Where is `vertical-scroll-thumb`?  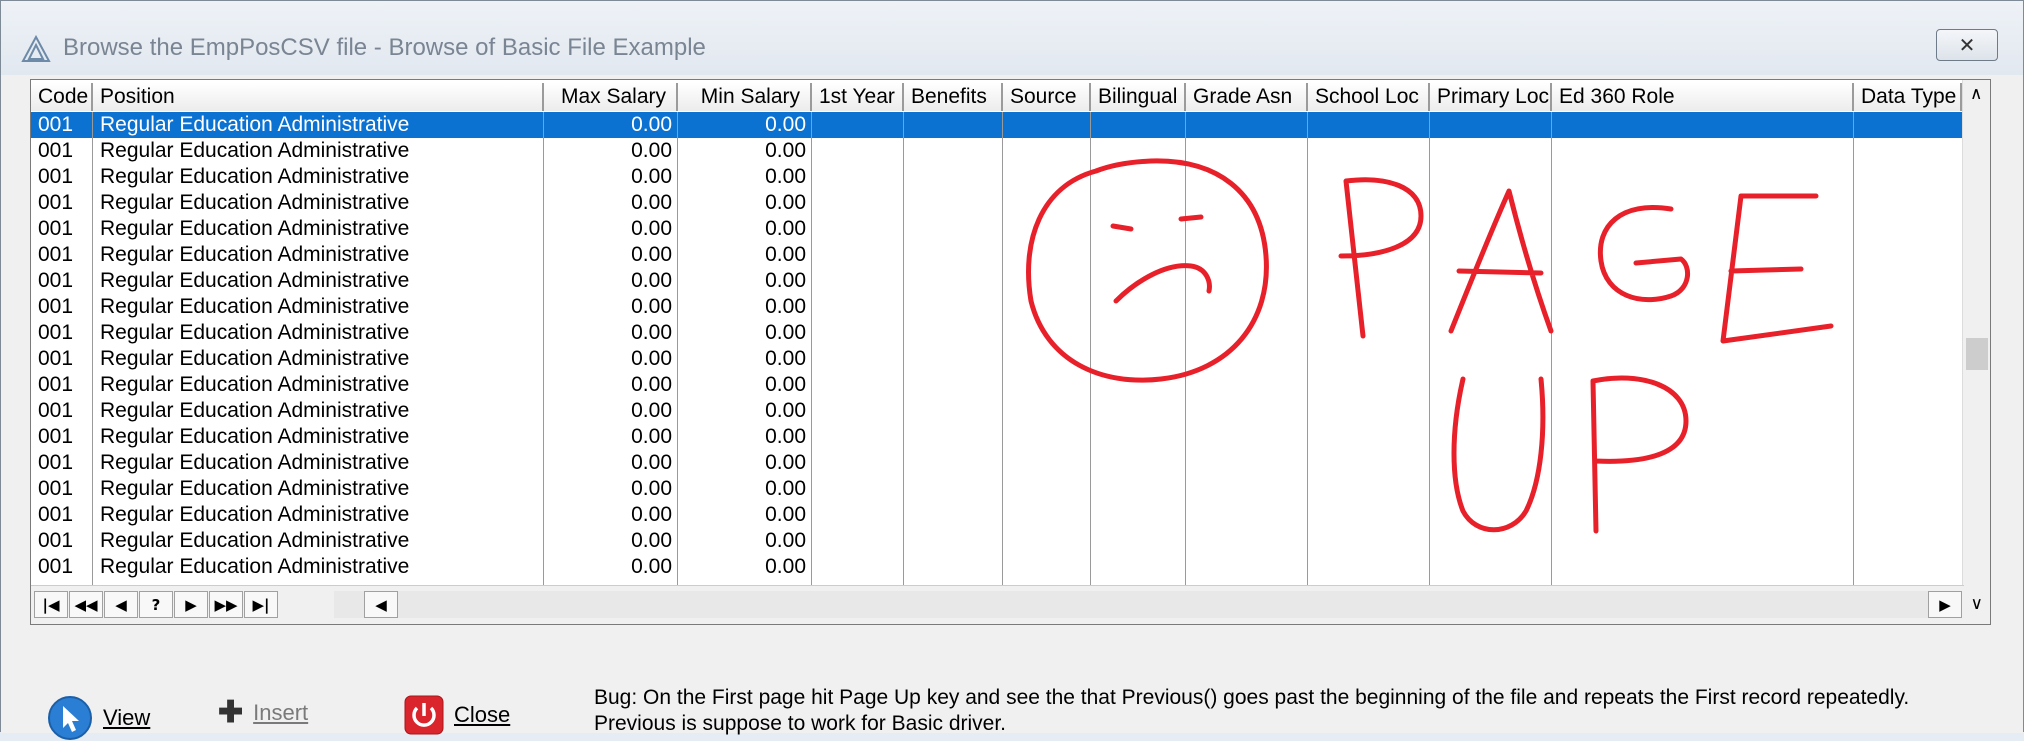
vertical-scroll-thumb is located at coordinates (1977, 354).